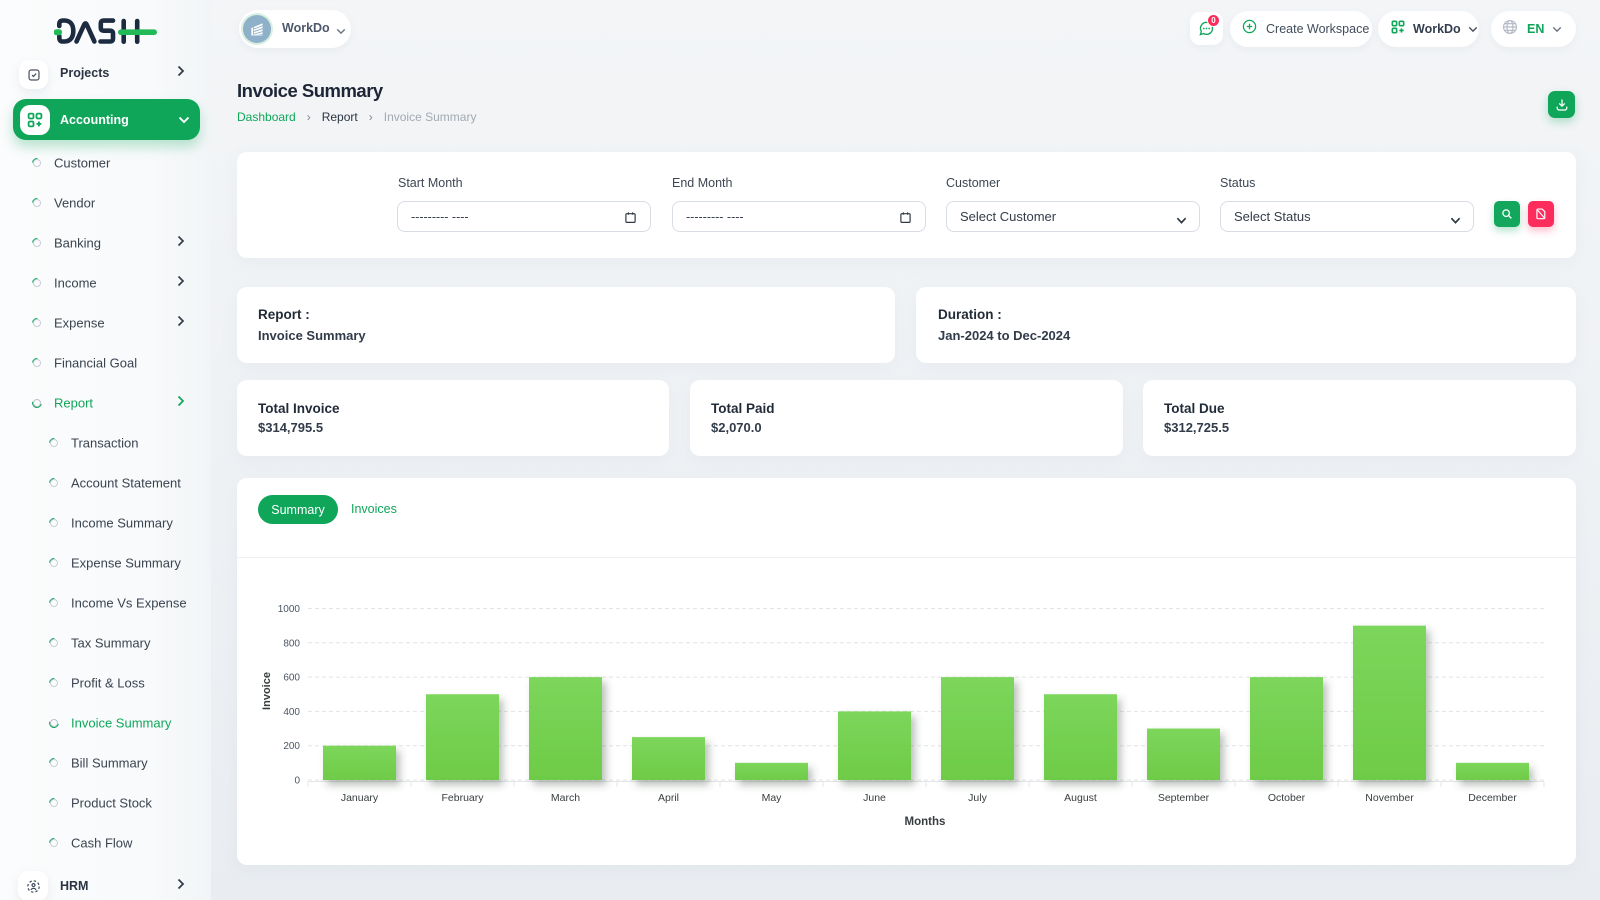 The height and width of the screenshot is (900, 1600). Describe the element at coordinates (1080, 798) in the screenshot. I see `svg-text: August` at that location.